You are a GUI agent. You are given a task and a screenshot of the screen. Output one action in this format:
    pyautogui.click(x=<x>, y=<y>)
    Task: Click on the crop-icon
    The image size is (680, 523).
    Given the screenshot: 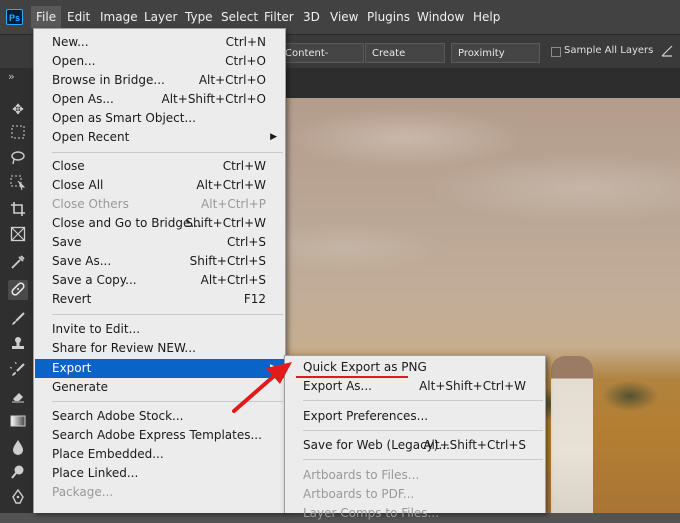 What is the action you would take?
    pyautogui.click(x=18, y=211)
    